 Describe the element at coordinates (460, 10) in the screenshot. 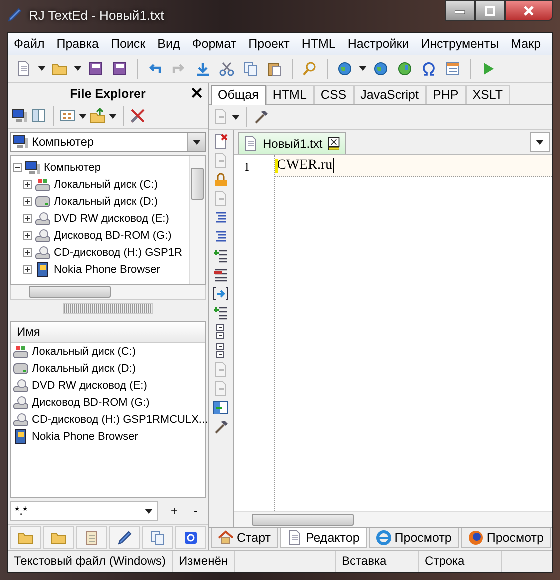

I see `minimize-button` at that location.